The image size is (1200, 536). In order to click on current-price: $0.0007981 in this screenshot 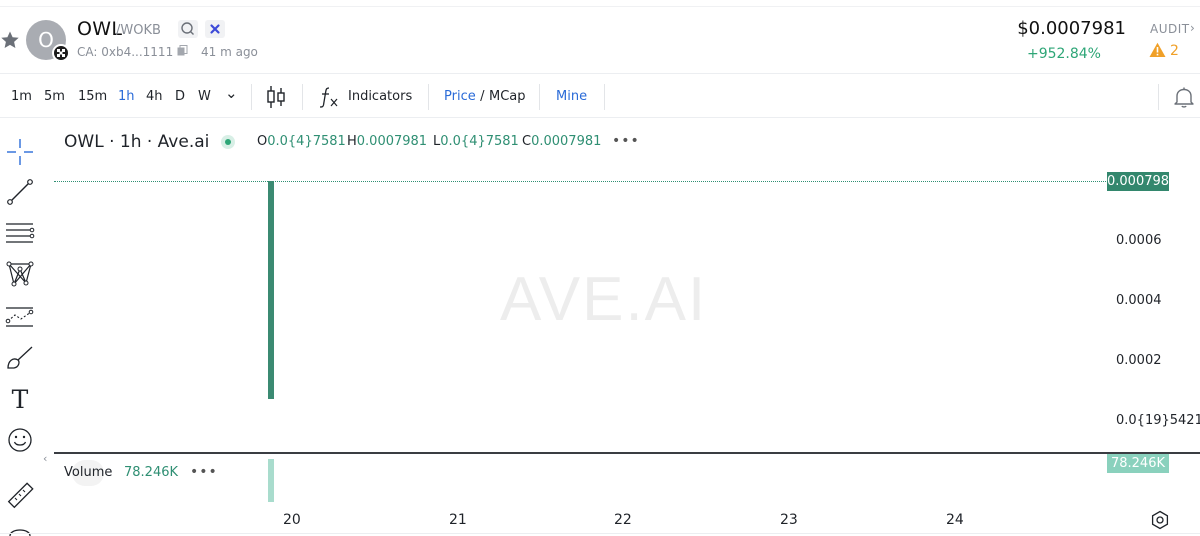, I will do `click(1071, 28)`.